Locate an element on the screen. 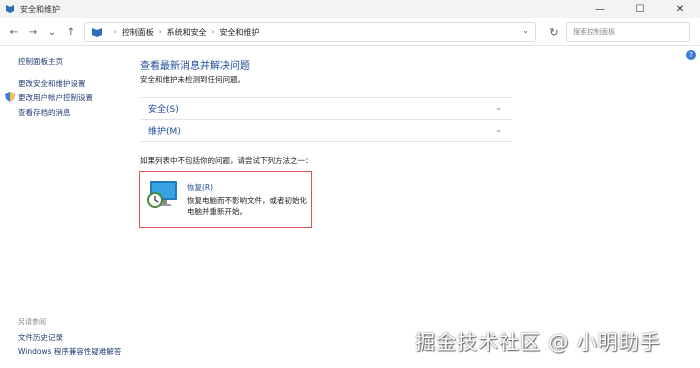 This screenshot has height=368, width=700. maximize-button: ☐ is located at coordinates (640, 9).